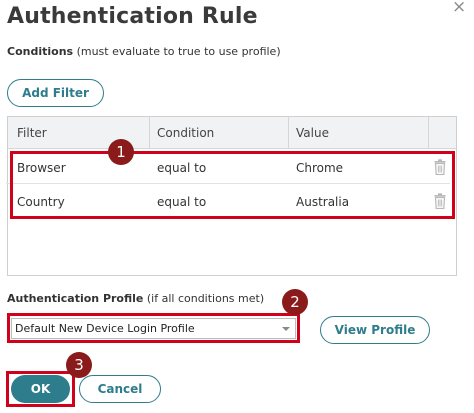 This screenshot has height=413, width=474. Describe the element at coordinates (79, 365) in the screenshot. I see `step-badge-3: 3` at that location.